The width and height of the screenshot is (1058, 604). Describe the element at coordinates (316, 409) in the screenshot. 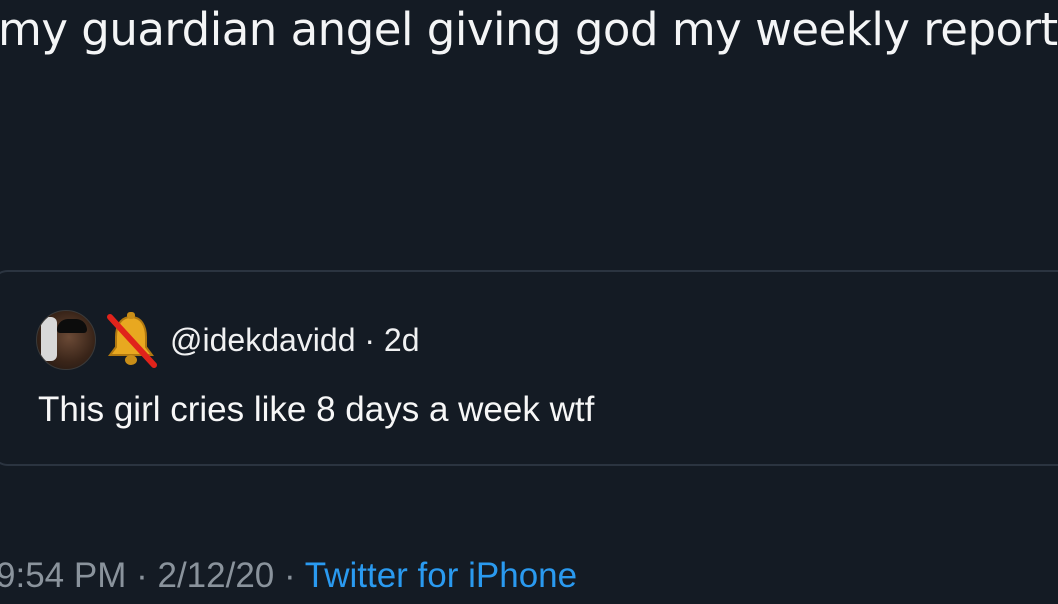

I see `quoted-tweet-text: This girl cries like 8 days a week wtf` at that location.